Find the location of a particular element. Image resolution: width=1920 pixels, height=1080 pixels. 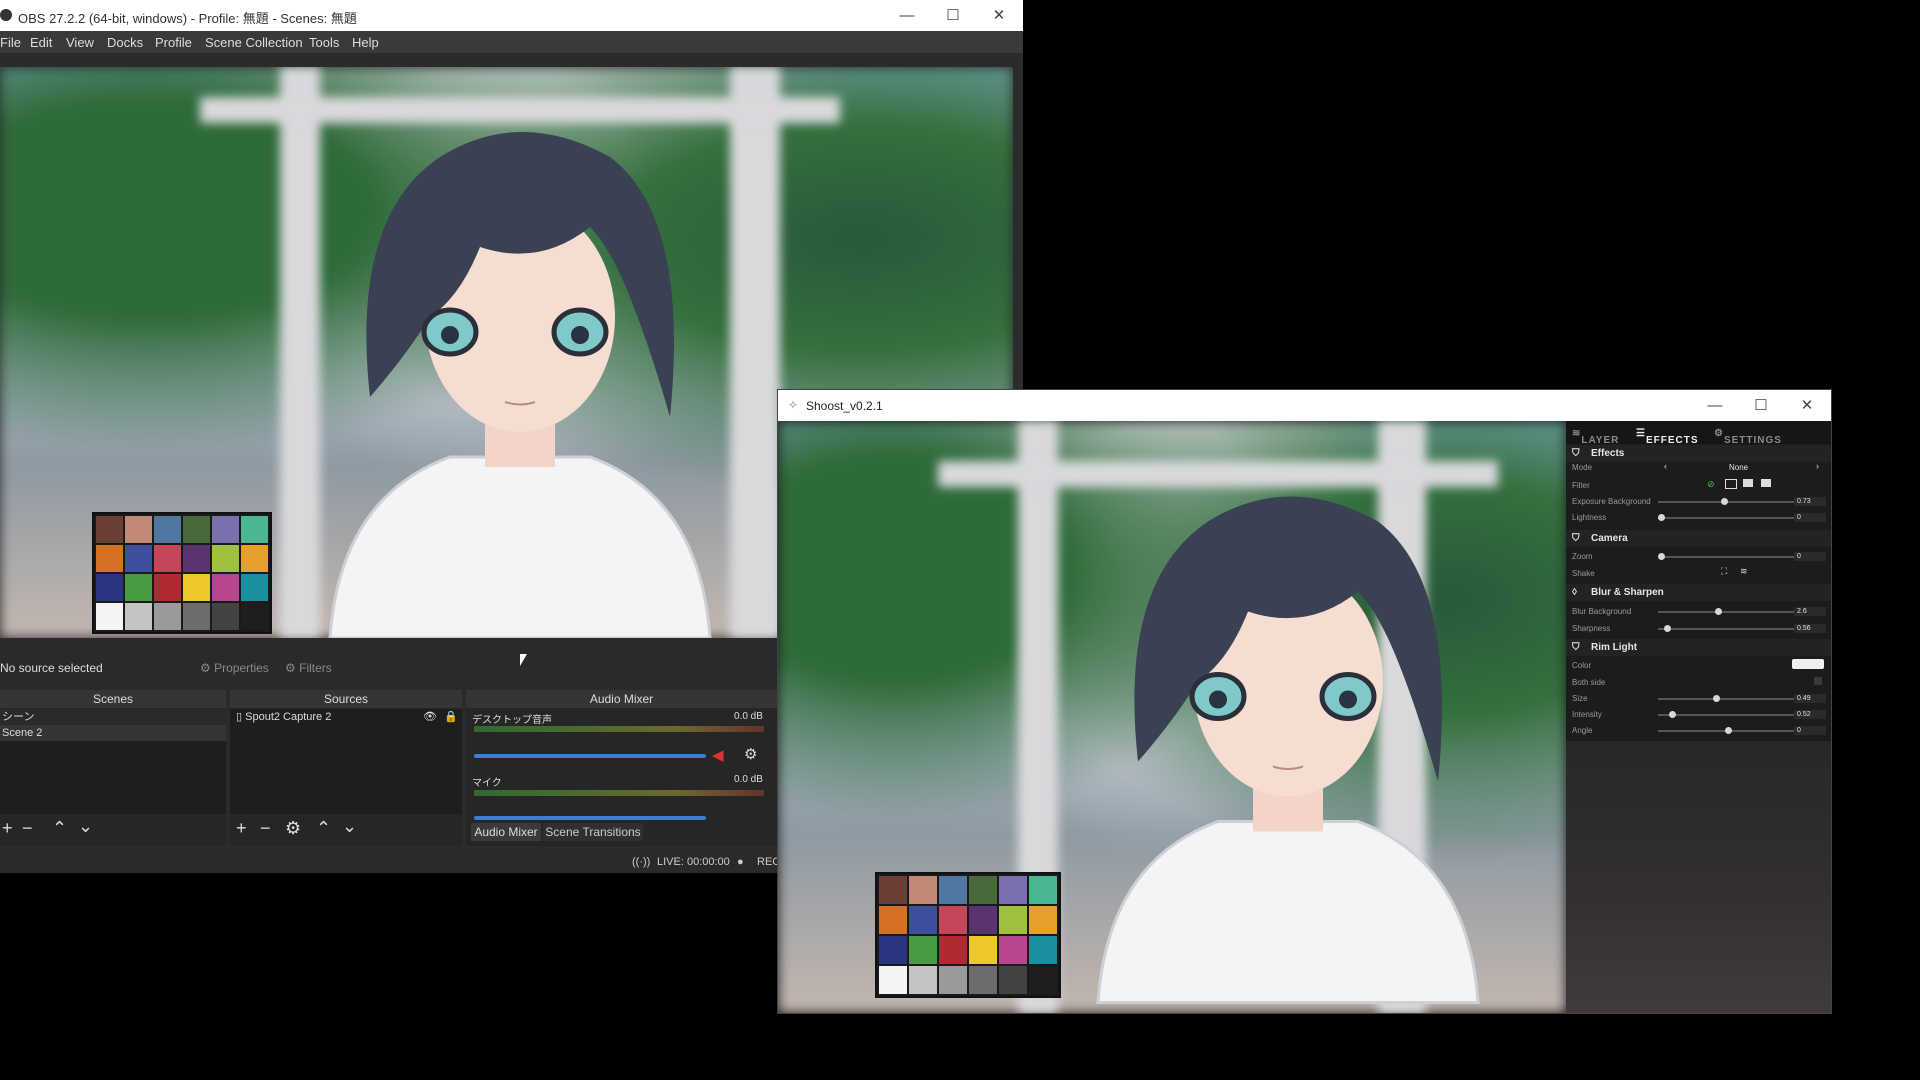

menu-help: Help is located at coordinates (365, 42).